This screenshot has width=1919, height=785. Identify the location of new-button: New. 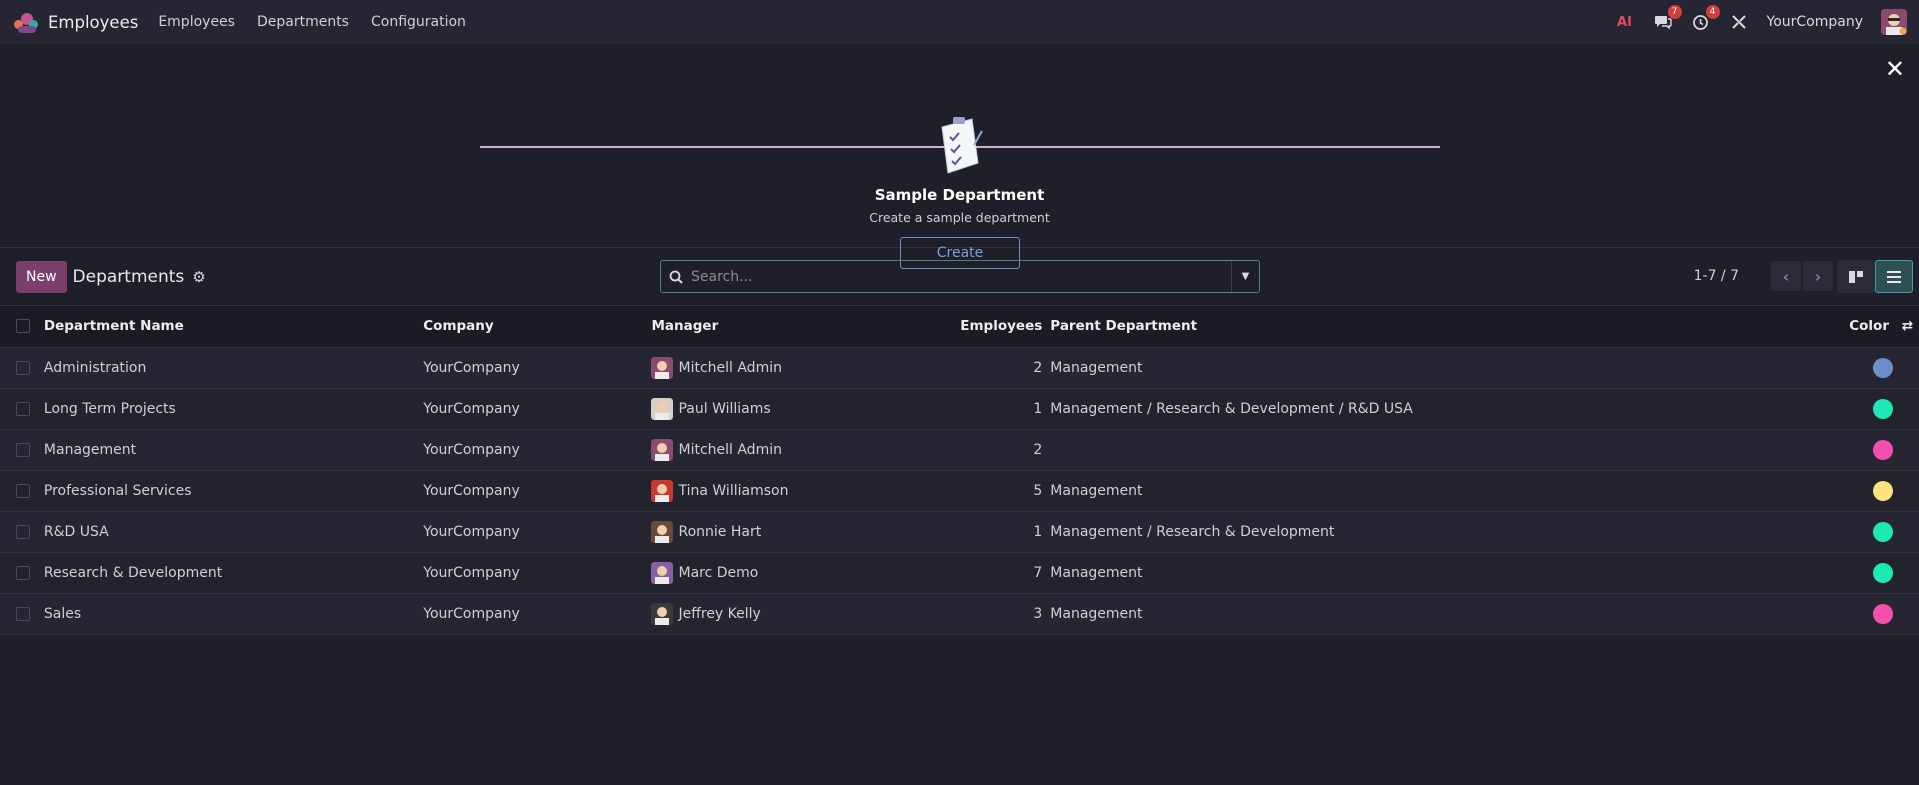
(41, 276).